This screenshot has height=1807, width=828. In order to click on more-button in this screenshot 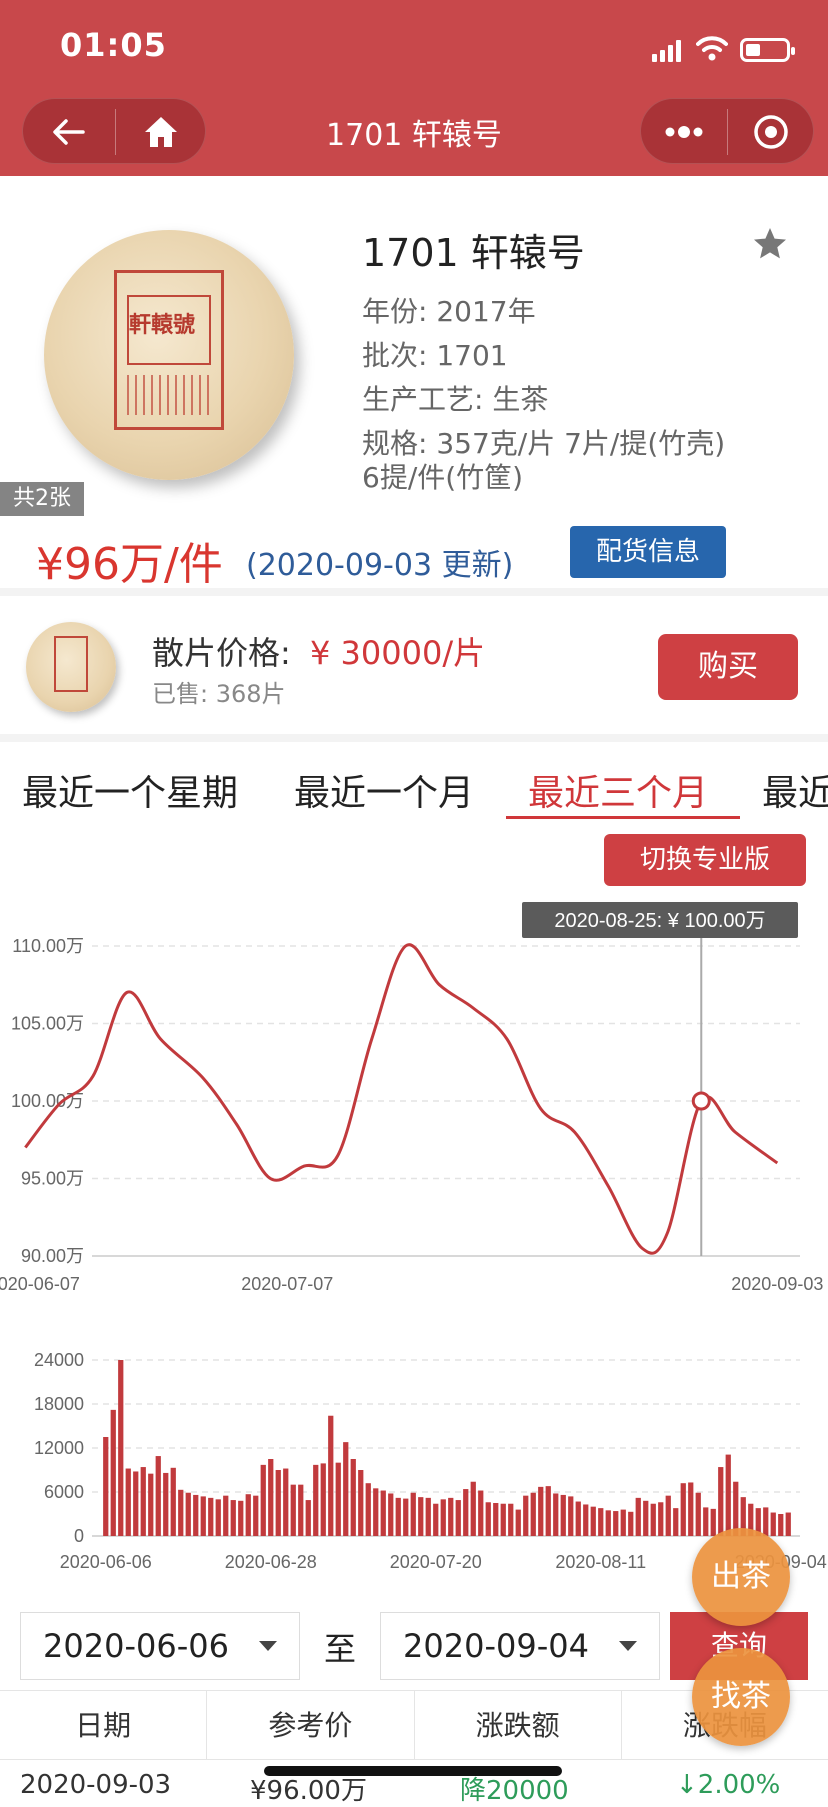, I will do `click(684, 132)`.